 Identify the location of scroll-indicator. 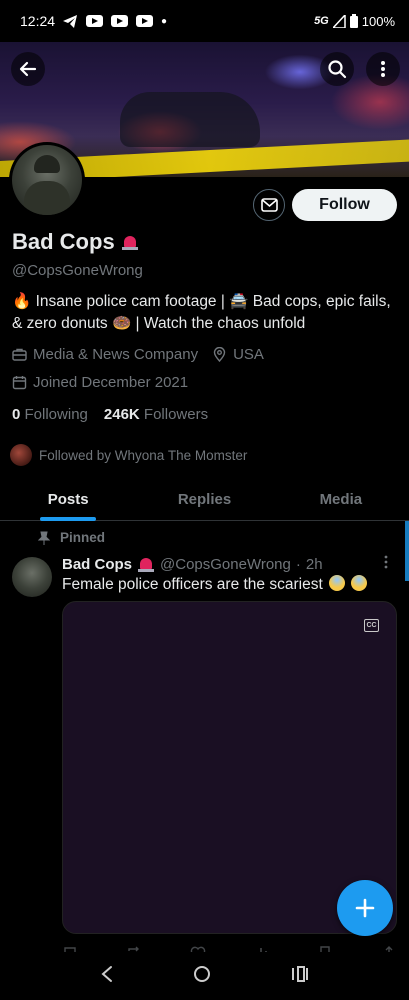
(407, 551).